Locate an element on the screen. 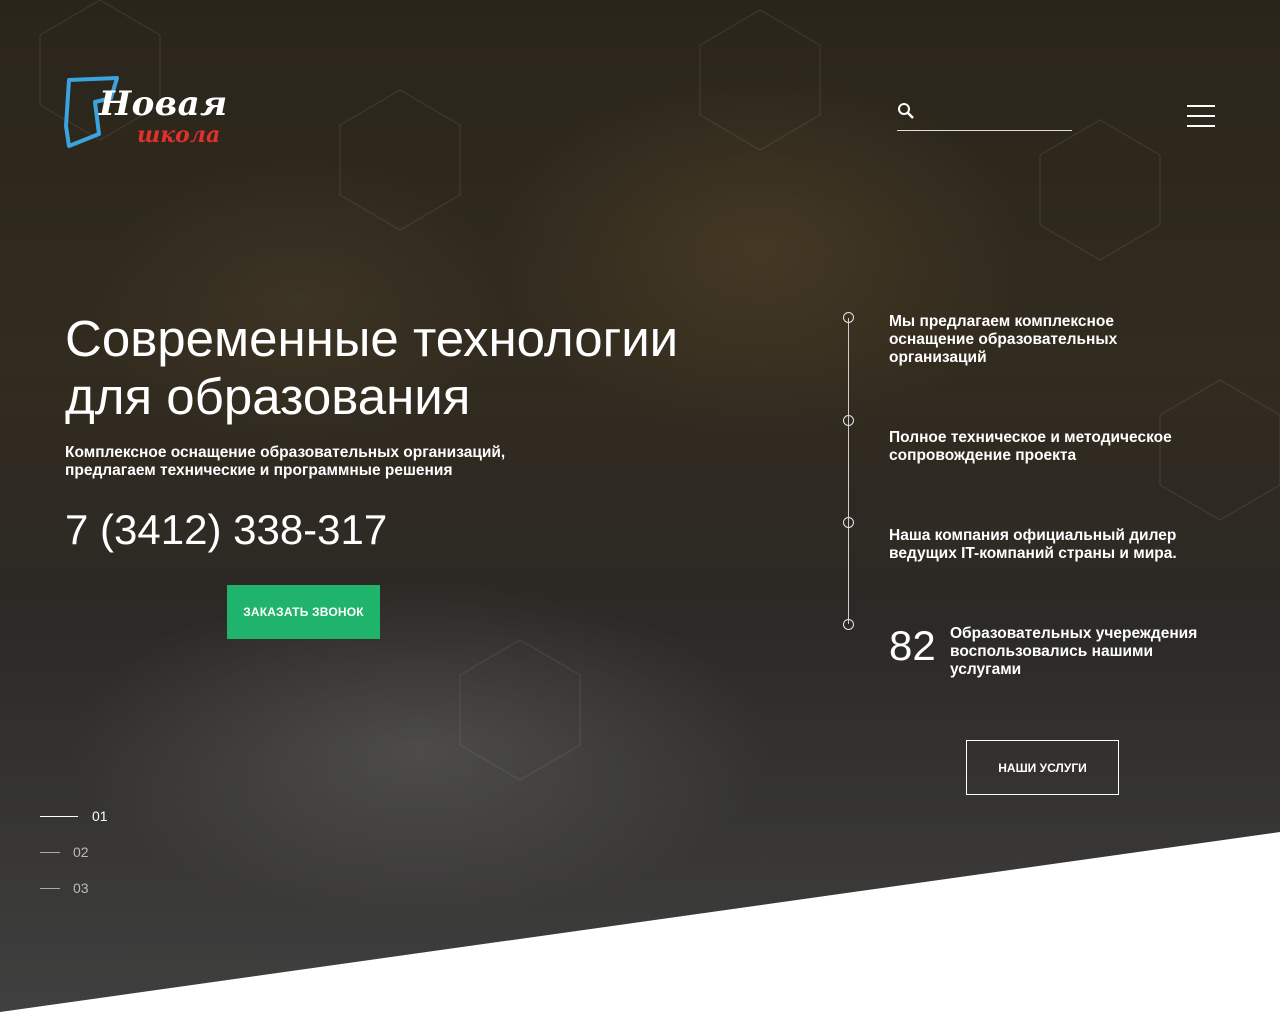 The image size is (1280, 1024). logo: Новая школа is located at coordinates (145, 114).